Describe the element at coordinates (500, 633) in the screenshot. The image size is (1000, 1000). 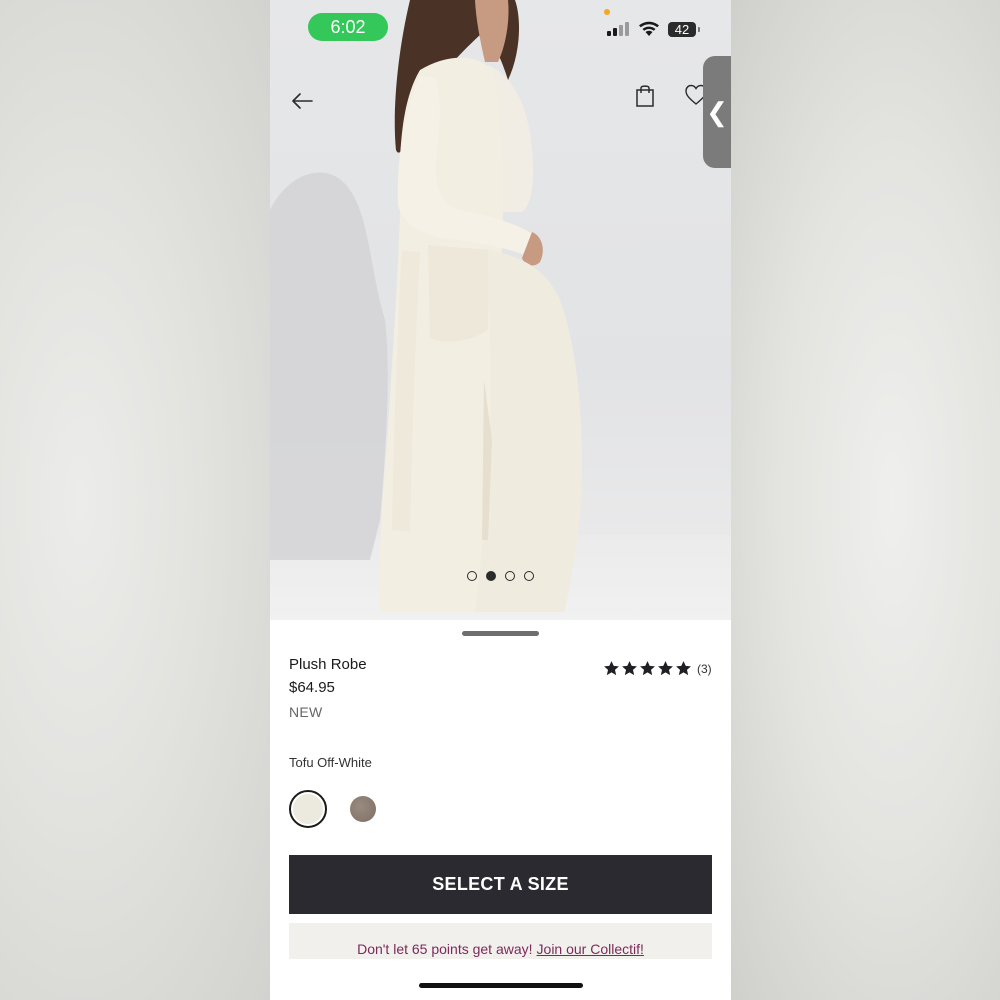
I see `sheet-drag-handle` at that location.